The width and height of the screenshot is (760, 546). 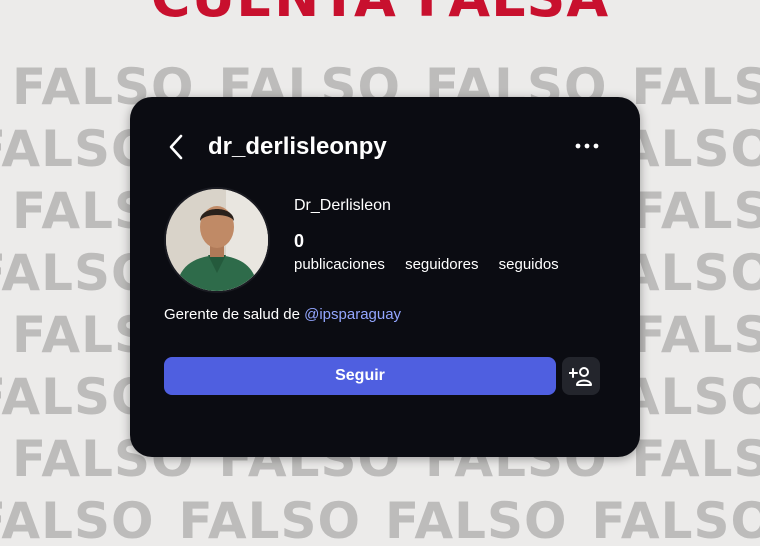 What do you see at coordinates (529, 264) in the screenshot?
I see `following-label: seguidos` at bounding box center [529, 264].